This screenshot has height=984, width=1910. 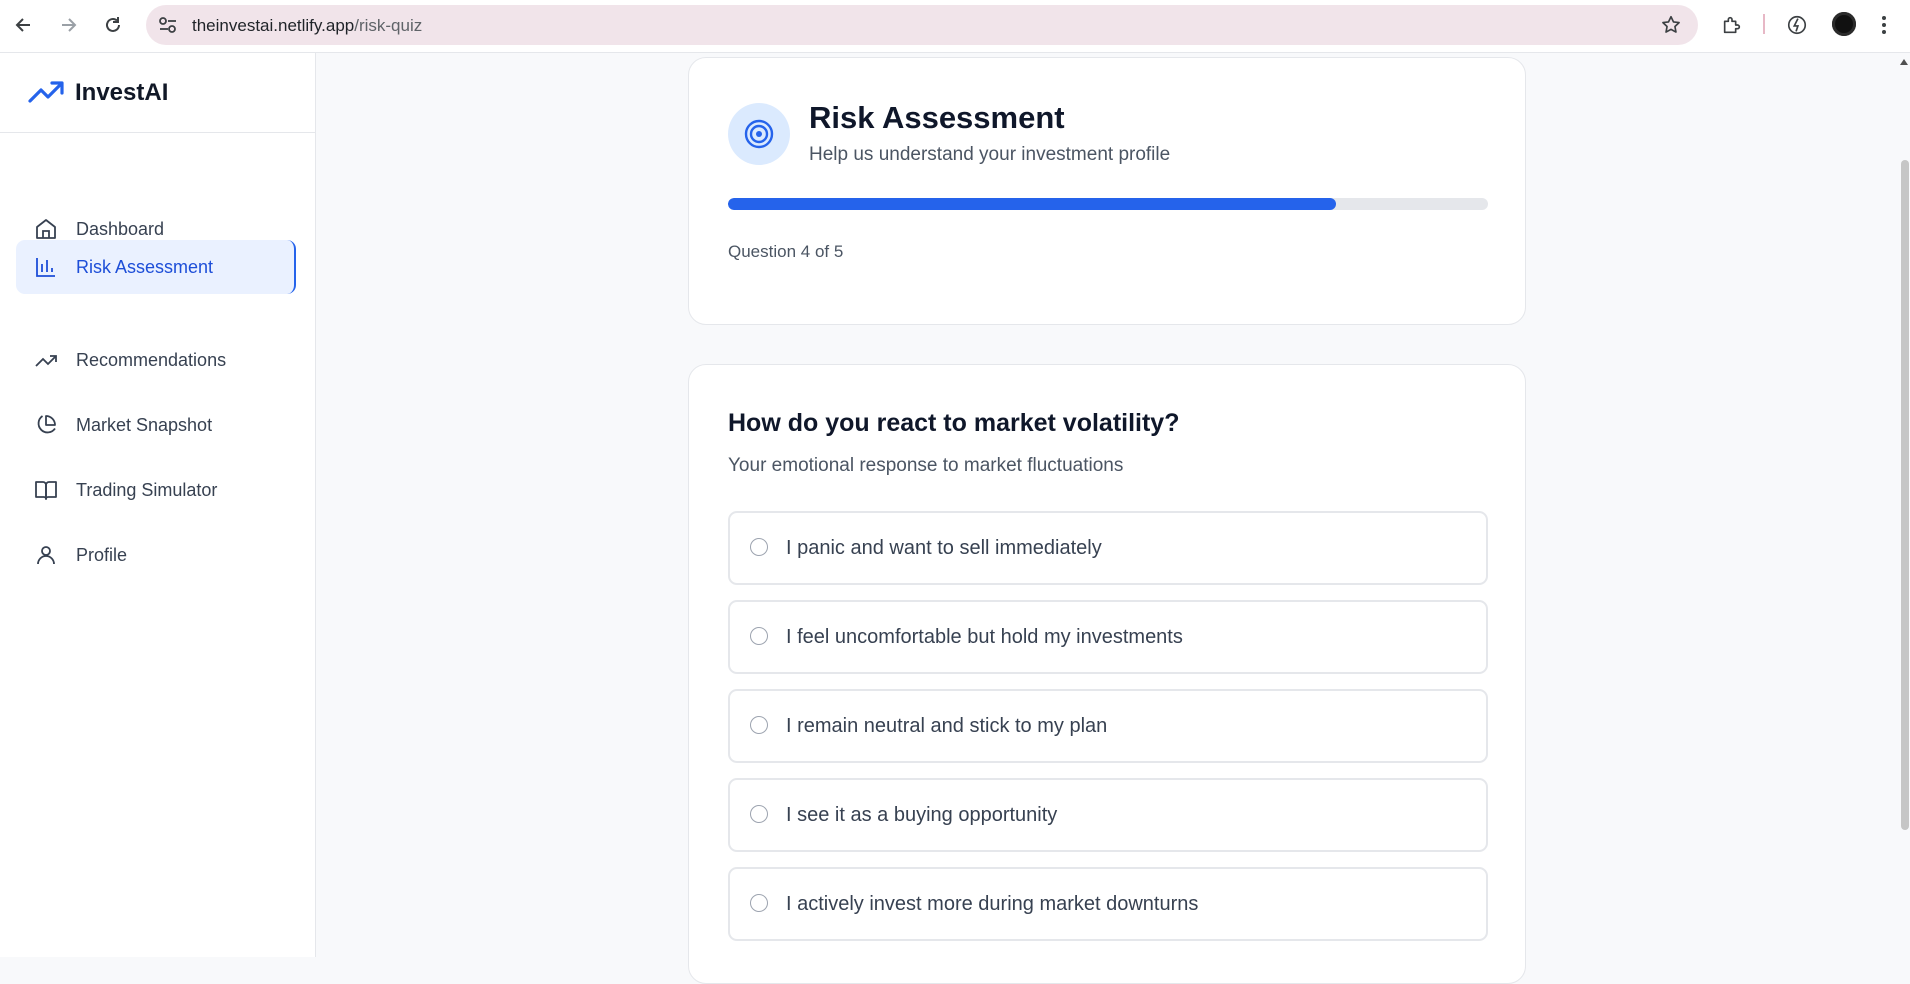 What do you see at coordinates (45, 267) in the screenshot?
I see `bar-chart-icon` at bounding box center [45, 267].